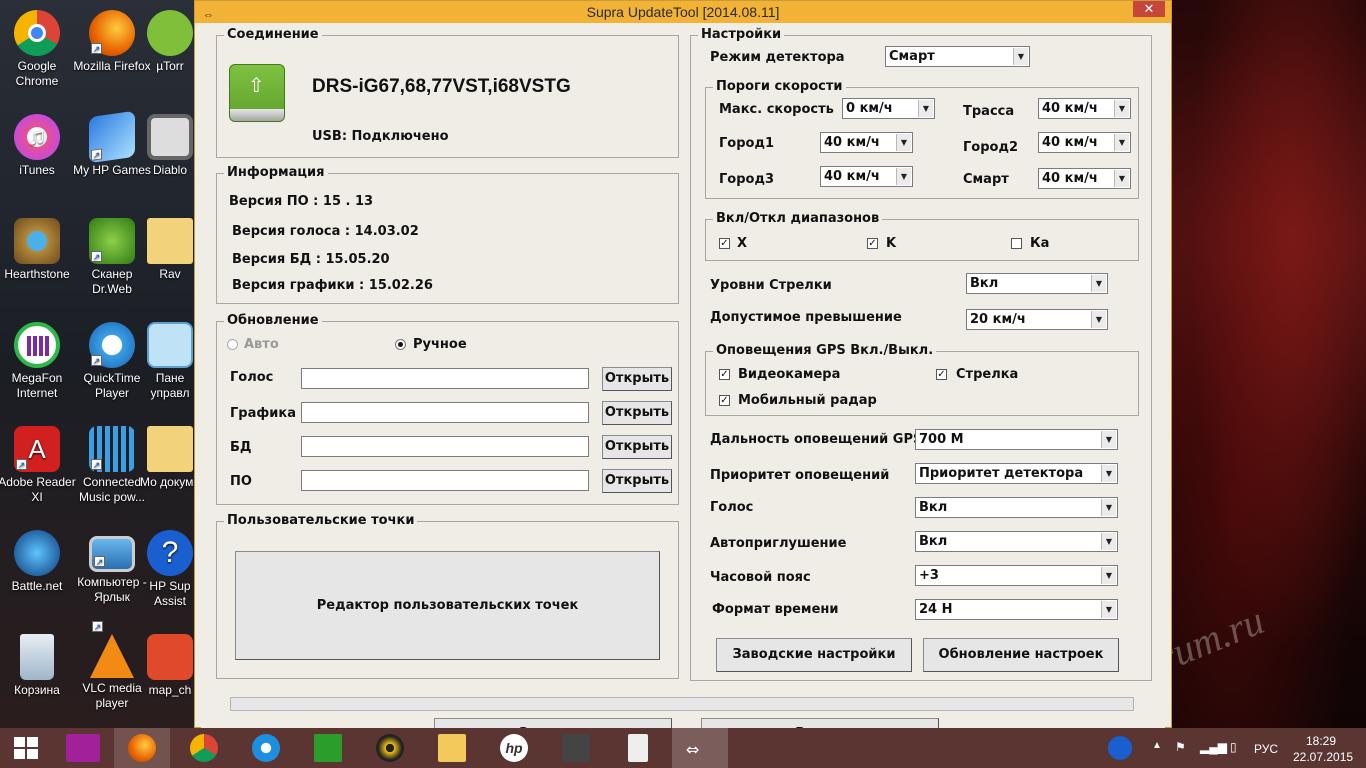 This screenshot has height=768, width=1366. I want to click on detector-mode-select: Смарт ▼, so click(957, 56).